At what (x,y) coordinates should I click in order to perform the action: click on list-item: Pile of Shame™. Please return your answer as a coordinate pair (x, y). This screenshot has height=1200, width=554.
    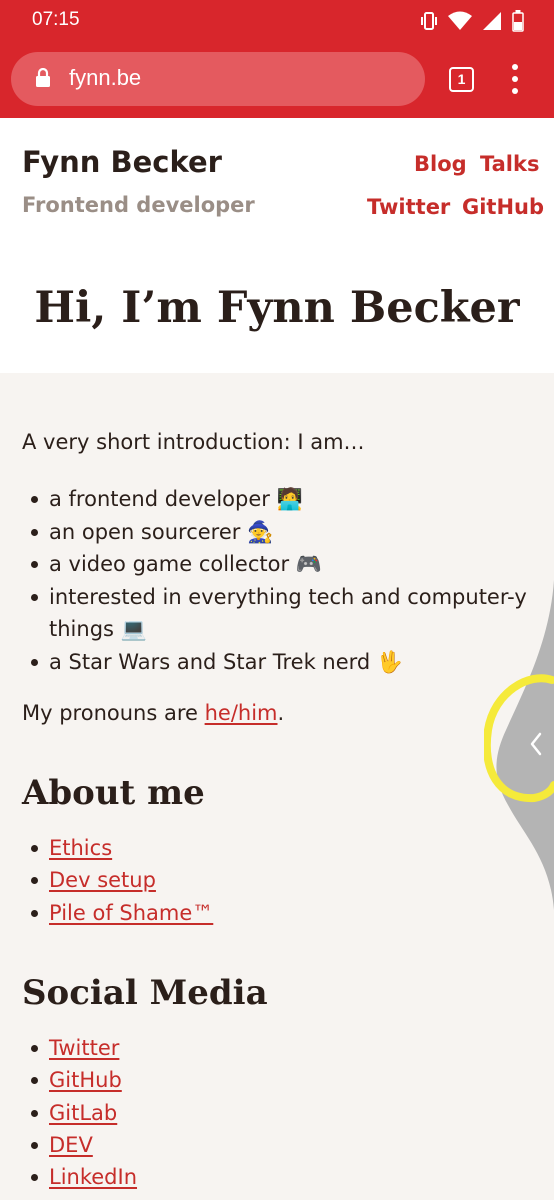
    Looking at the image, I should click on (277, 913).